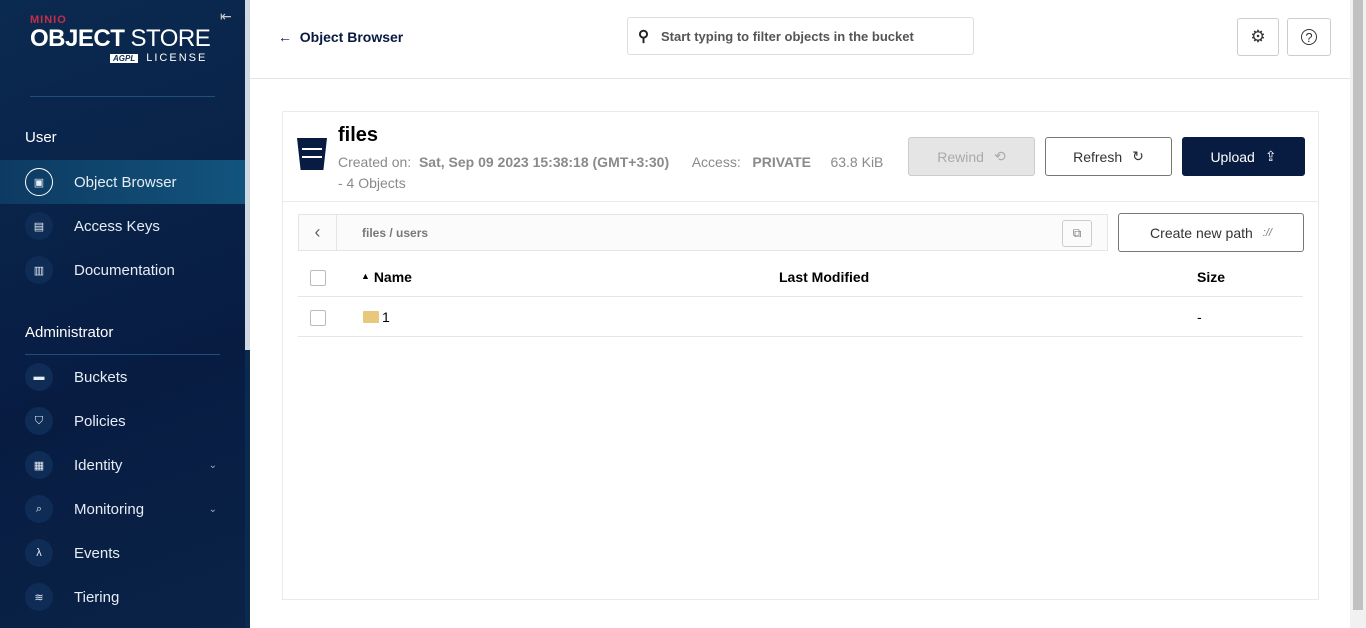  Describe the element at coordinates (124, 58) in the screenshot. I see `agpl-badge: AGPL` at that location.